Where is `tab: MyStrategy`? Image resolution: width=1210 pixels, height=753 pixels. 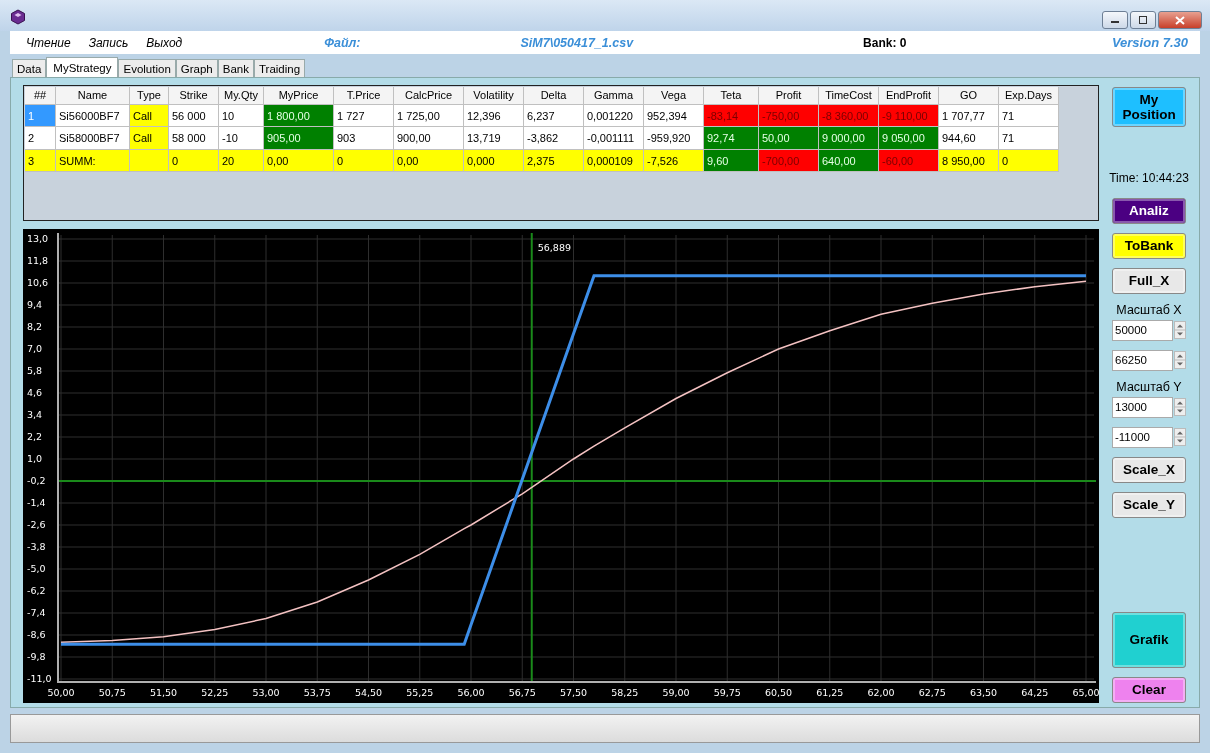 tab: MyStrategy is located at coordinates (82, 67).